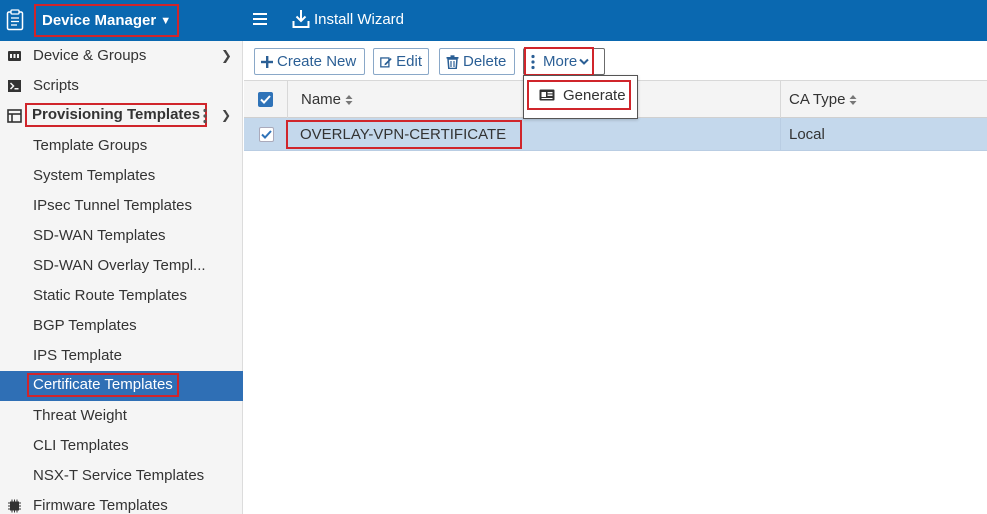 The image size is (987, 514). Describe the element at coordinates (883, 134) in the screenshot. I see `row-ca-type-cell: Local` at that location.